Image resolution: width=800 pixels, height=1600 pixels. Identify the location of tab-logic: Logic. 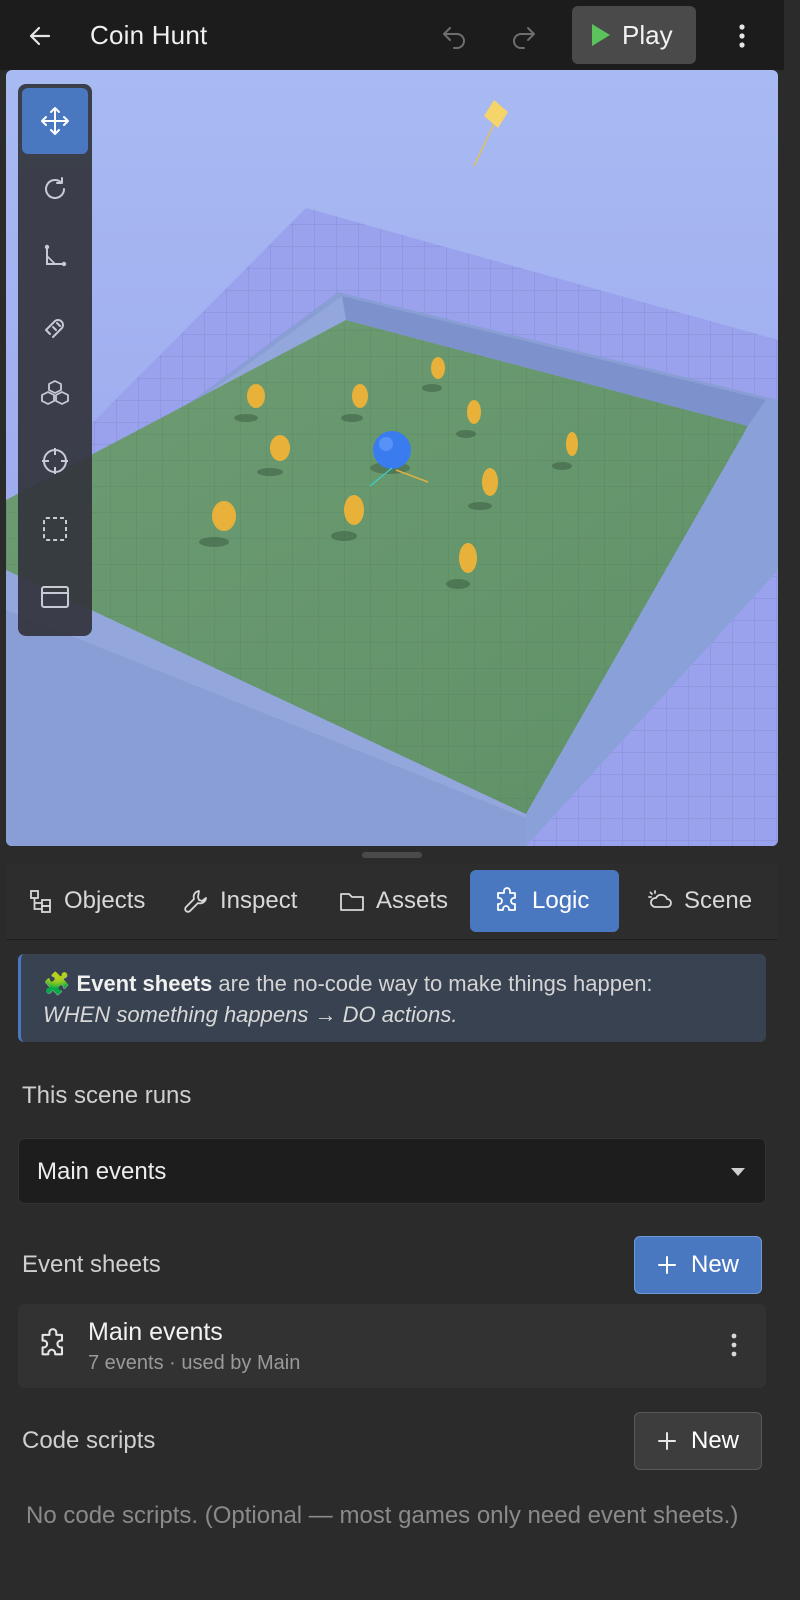
(544, 901).